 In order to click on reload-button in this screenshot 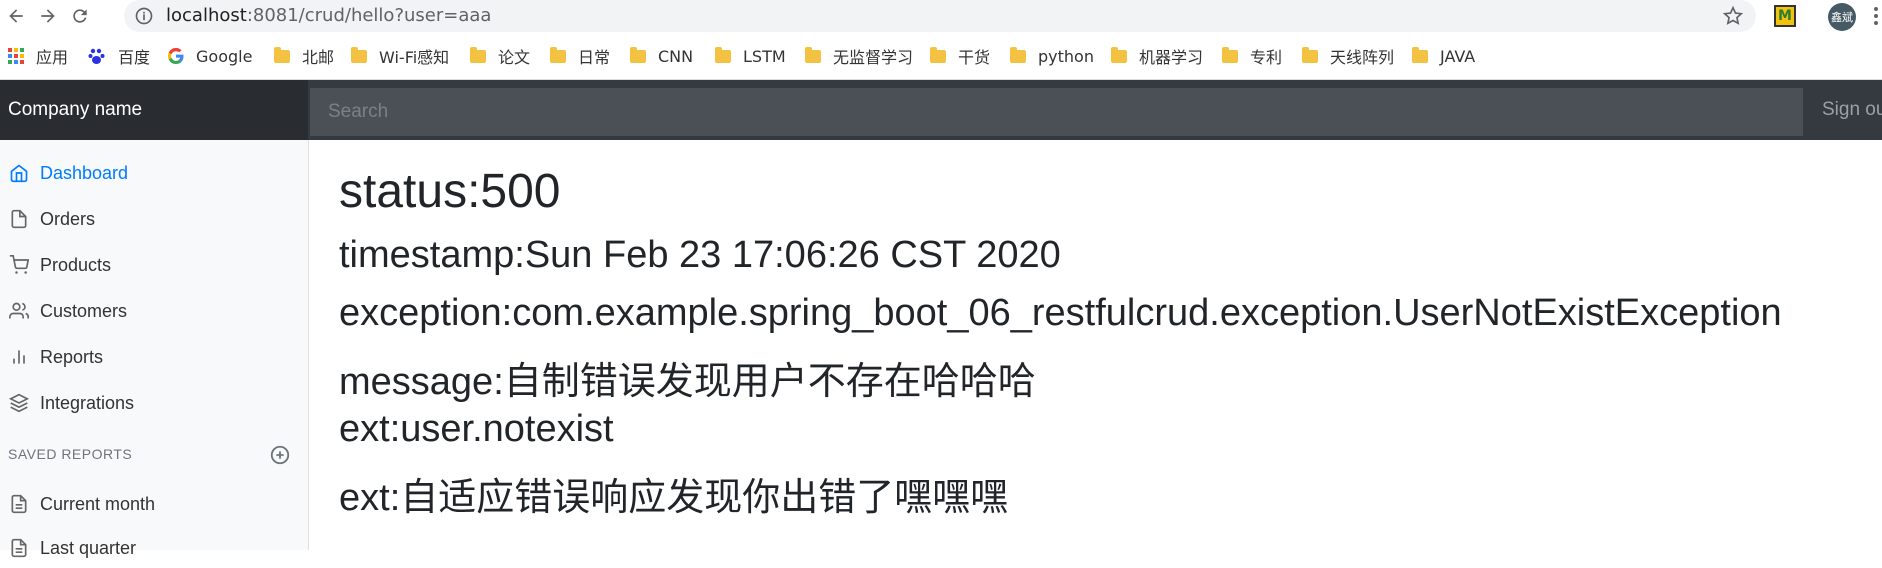, I will do `click(80, 16)`.